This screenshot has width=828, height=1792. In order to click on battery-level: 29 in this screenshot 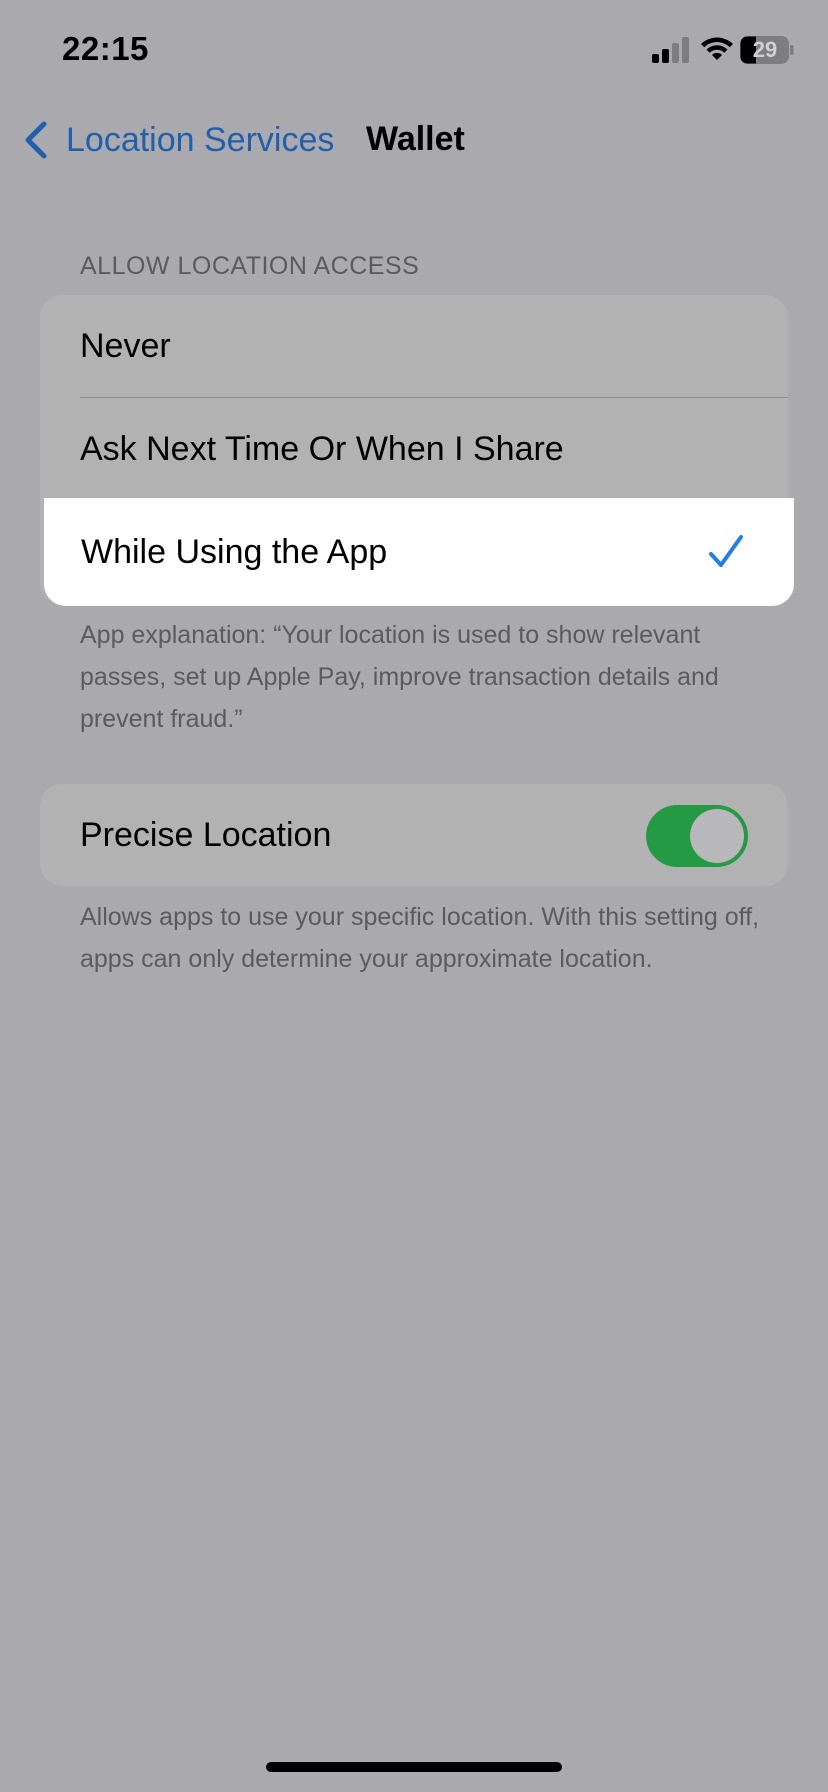, I will do `click(765, 49)`.